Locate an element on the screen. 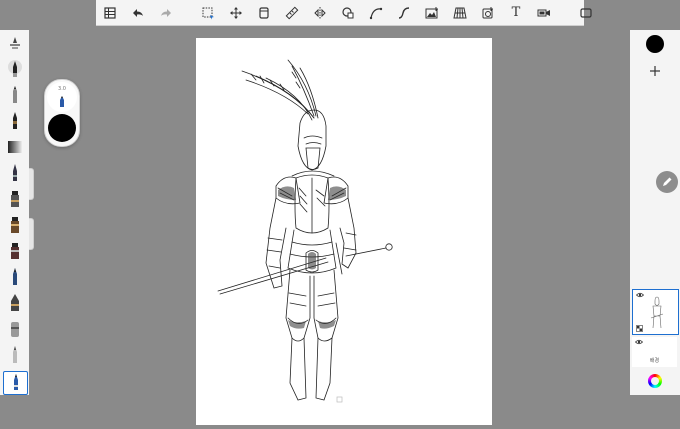  layer-thumbnail-sketch is located at coordinates (655, 312).